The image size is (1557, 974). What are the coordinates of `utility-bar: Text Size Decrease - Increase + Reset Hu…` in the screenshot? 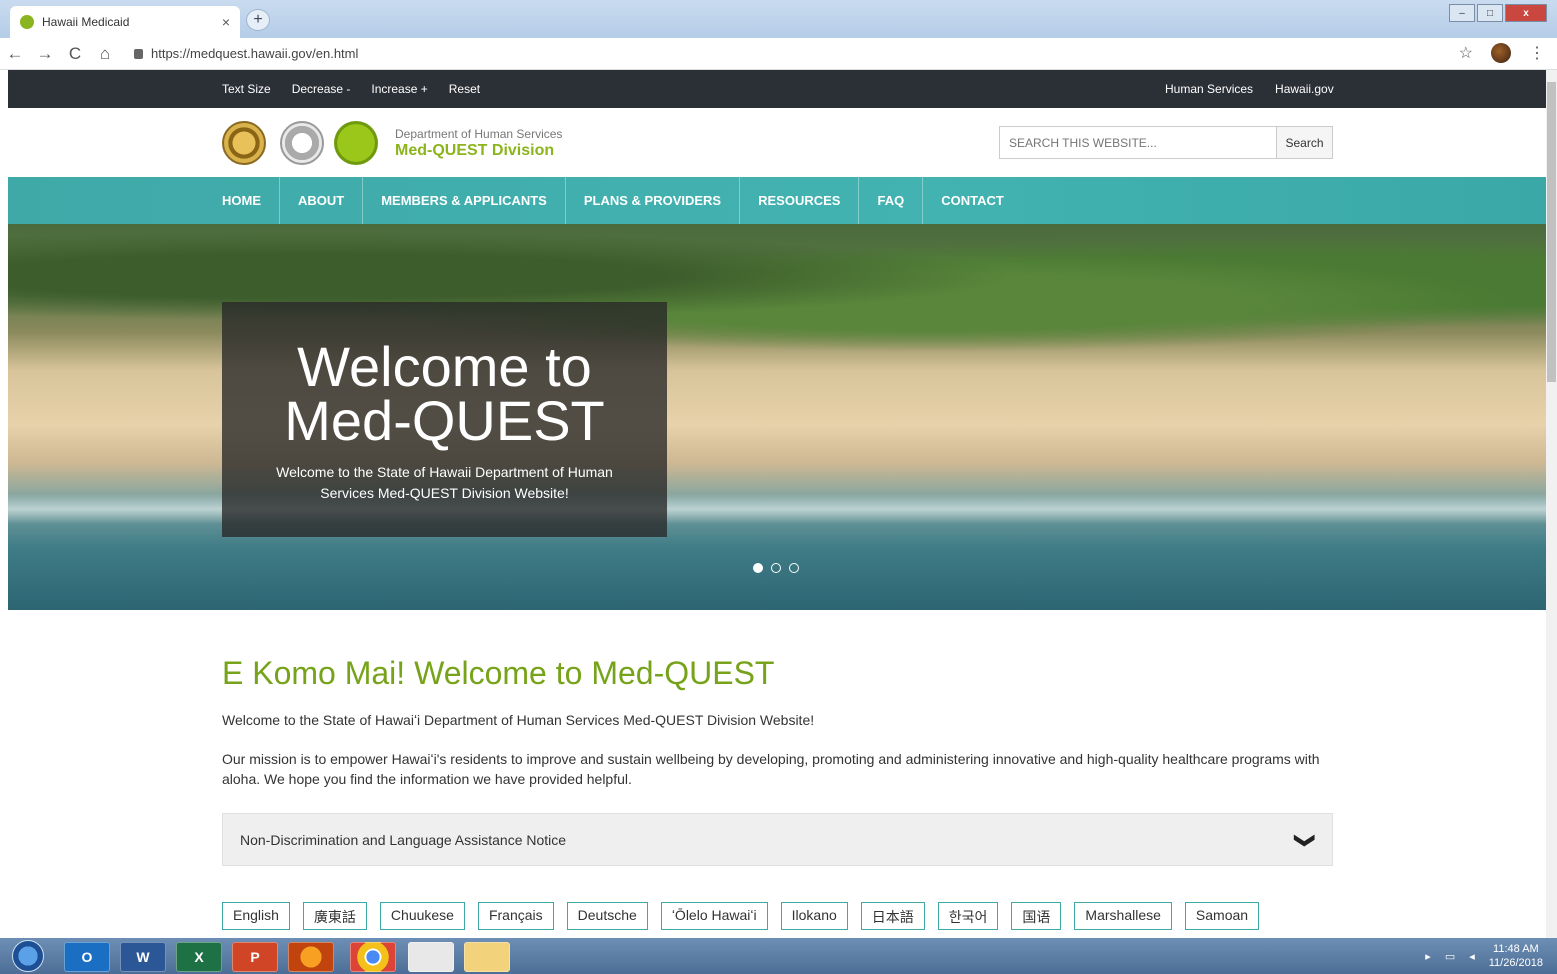 It's located at (777, 89).